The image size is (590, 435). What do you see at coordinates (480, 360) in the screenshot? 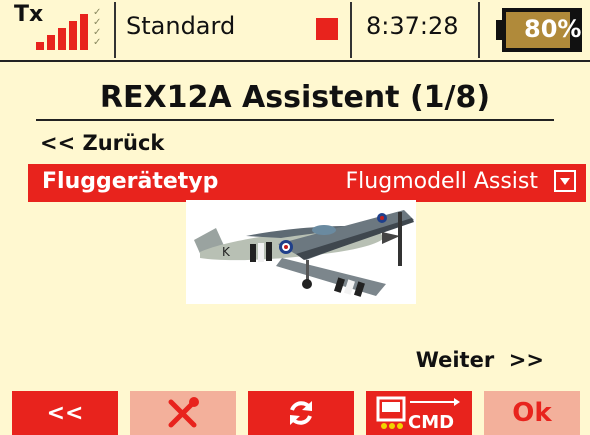
I see `next-link: Weiter >>` at bounding box center [480, 360].